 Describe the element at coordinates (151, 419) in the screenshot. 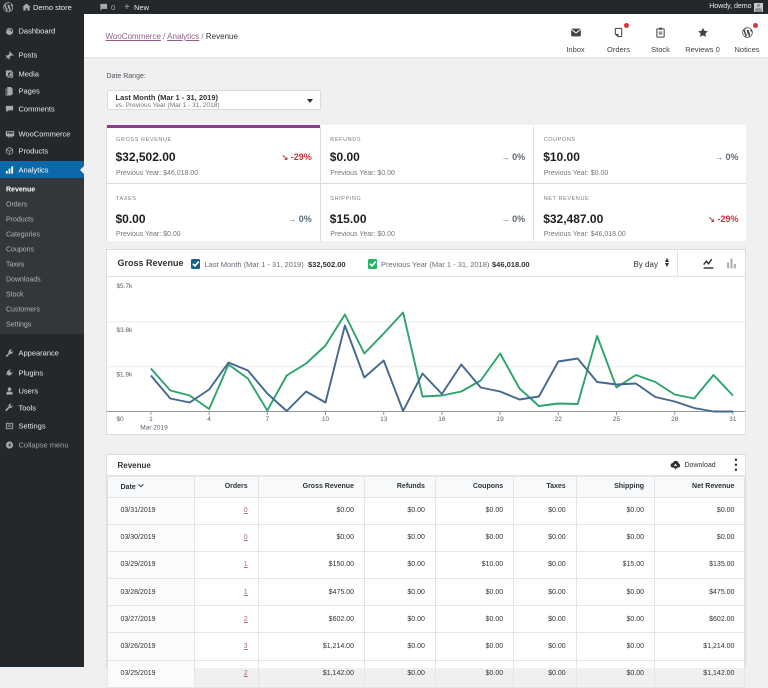

I see `svg-text: 1` at that location.